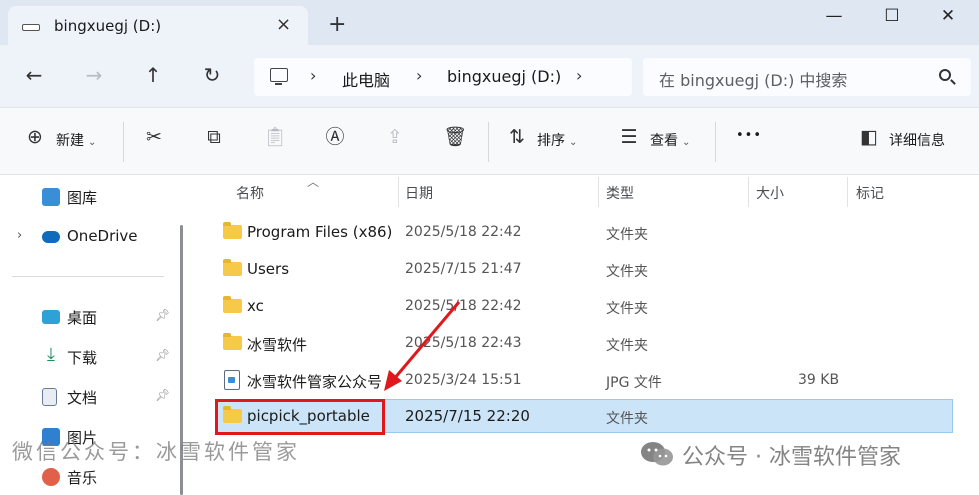 This screenshot has height=495, width=979. Describe the element at coordinates (422, 346) in the screenshot. I see `annotation-arrow` at that location.